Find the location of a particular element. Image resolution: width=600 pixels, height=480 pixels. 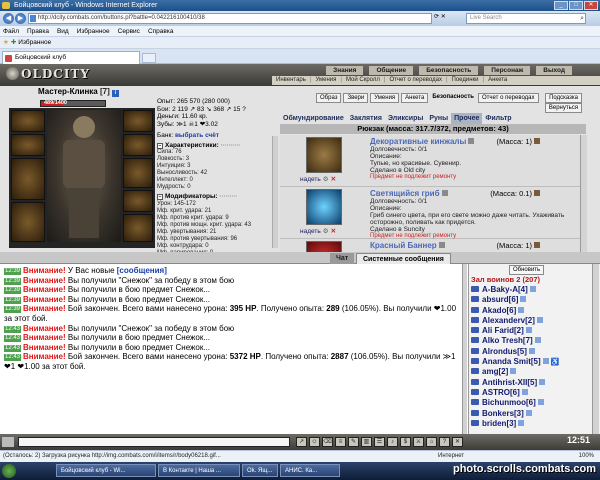

close-button: ✕ is located at coordinates (591, 5).